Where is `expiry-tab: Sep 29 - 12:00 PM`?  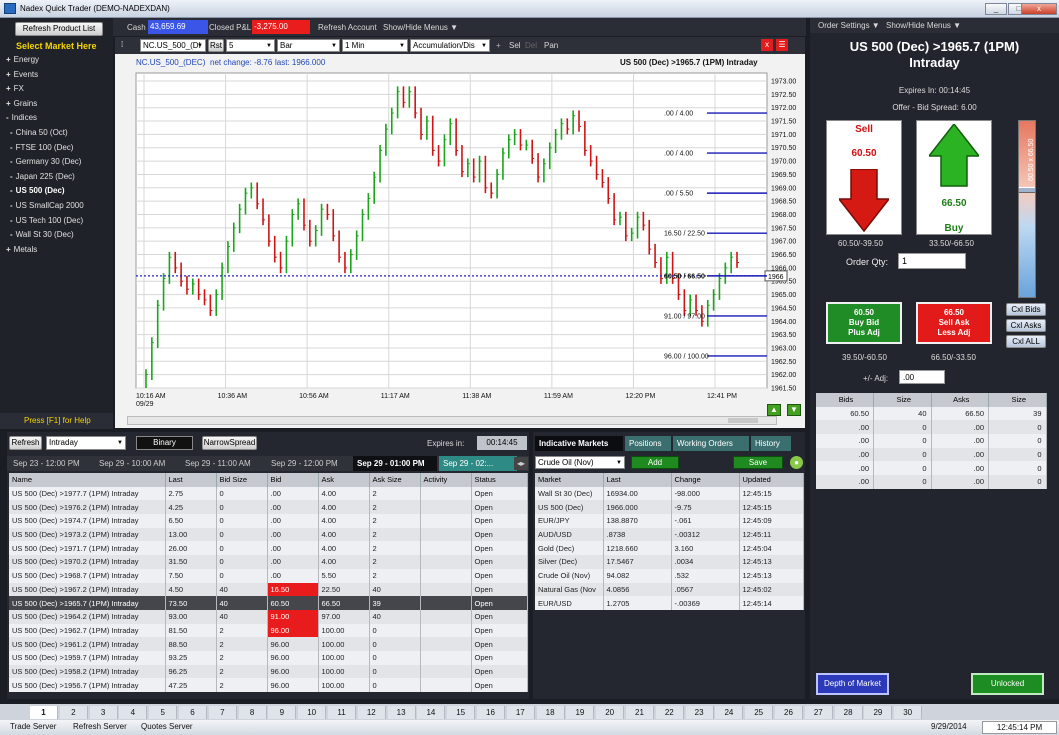 expiry-tab: Sep 29 - 12:00 PM is located at coordinates (309, 463).